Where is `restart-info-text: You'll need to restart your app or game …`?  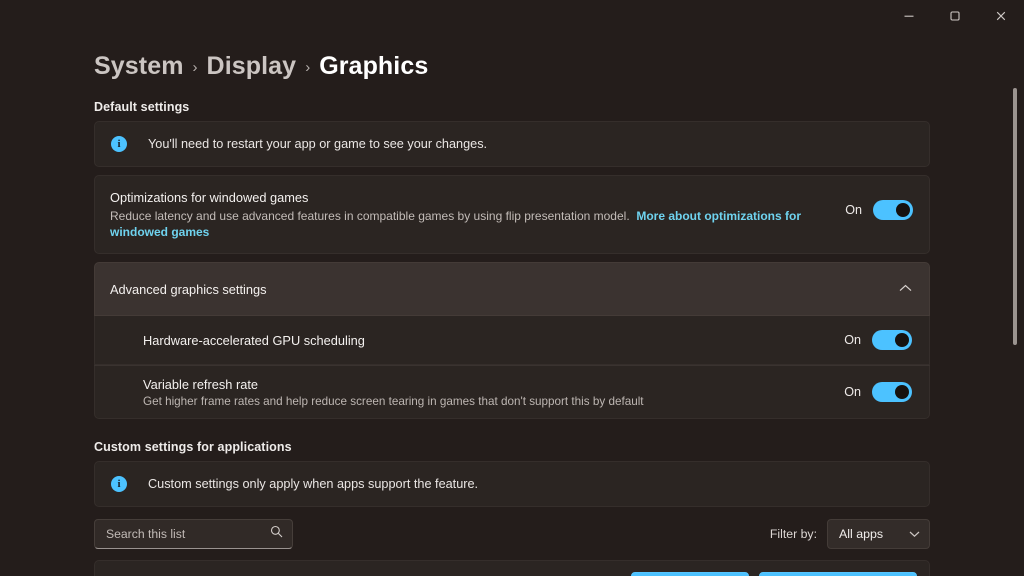 restart-info-text: You'll need to restart your app or game … is located at coordinates (318, 144).